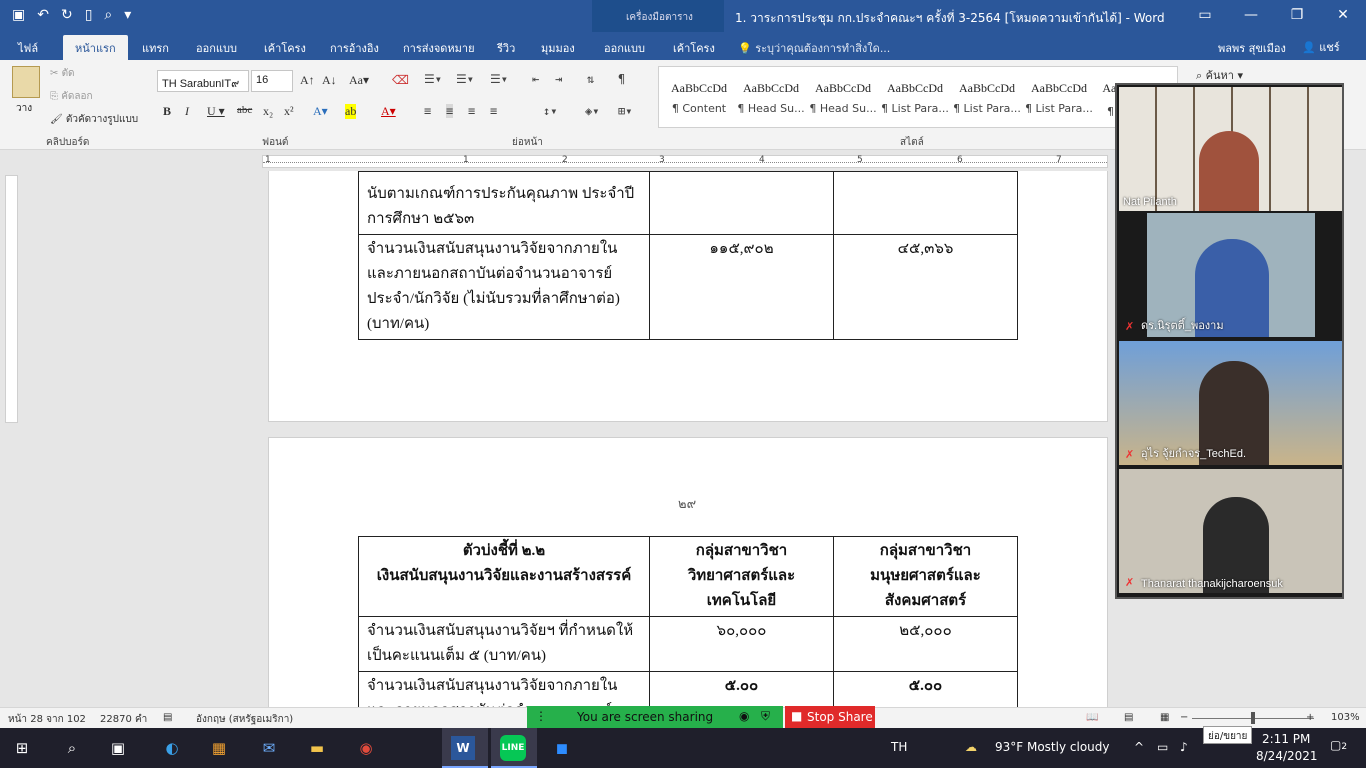  Describe the element at coordinates (1092, 717) in the screenshot. I see `read-mode-icon: 📖` at that location.